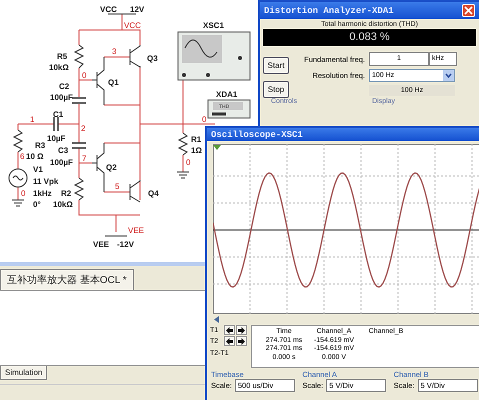 Image resolution: width=479 pixels, height=400 pixels. I want to click on schematic-label: 11 Vpk, so click(45, 181).